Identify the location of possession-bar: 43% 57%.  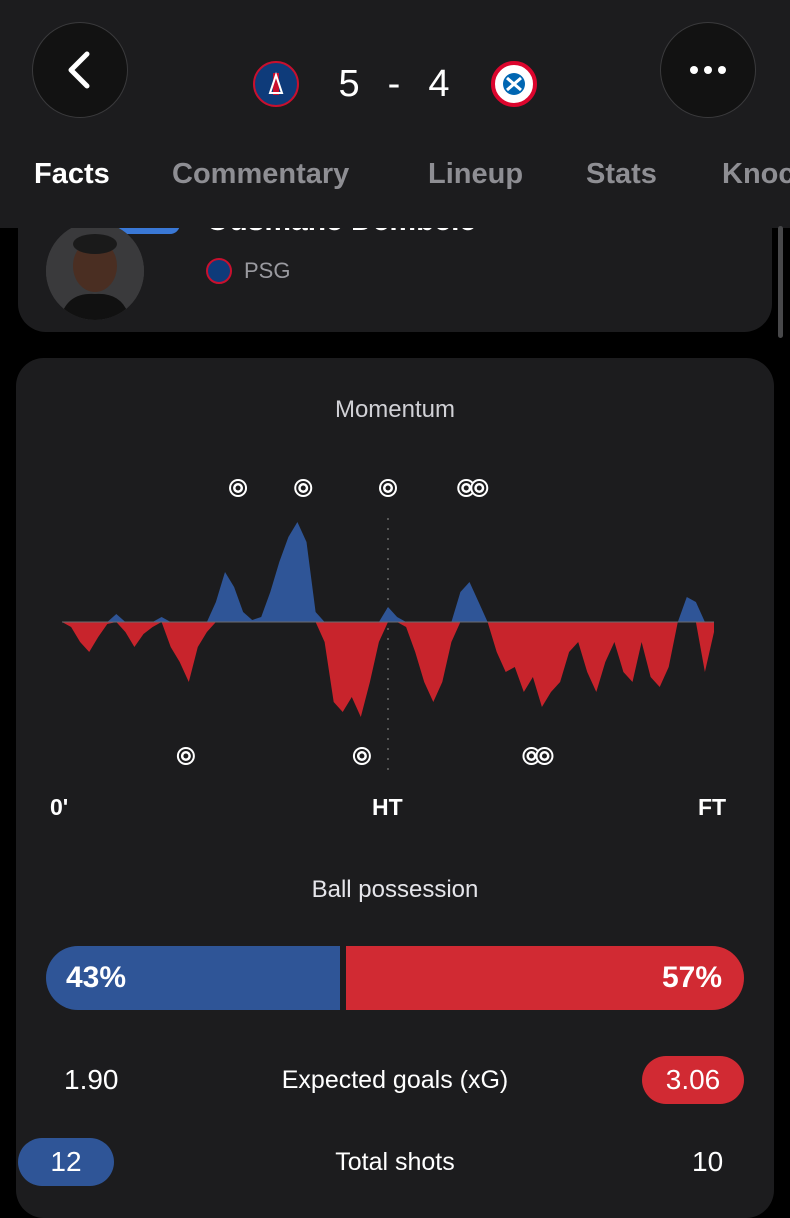
(395, 978).